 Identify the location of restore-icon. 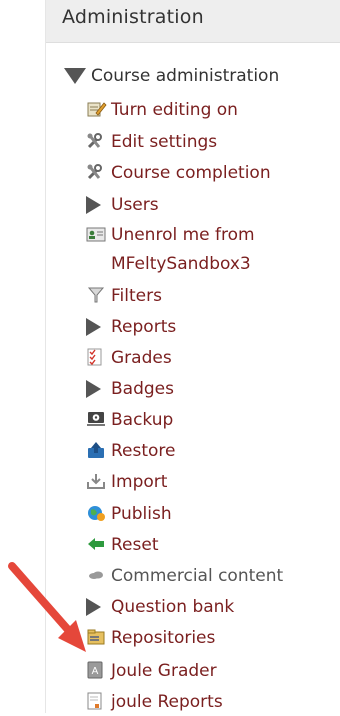
(96, 450).